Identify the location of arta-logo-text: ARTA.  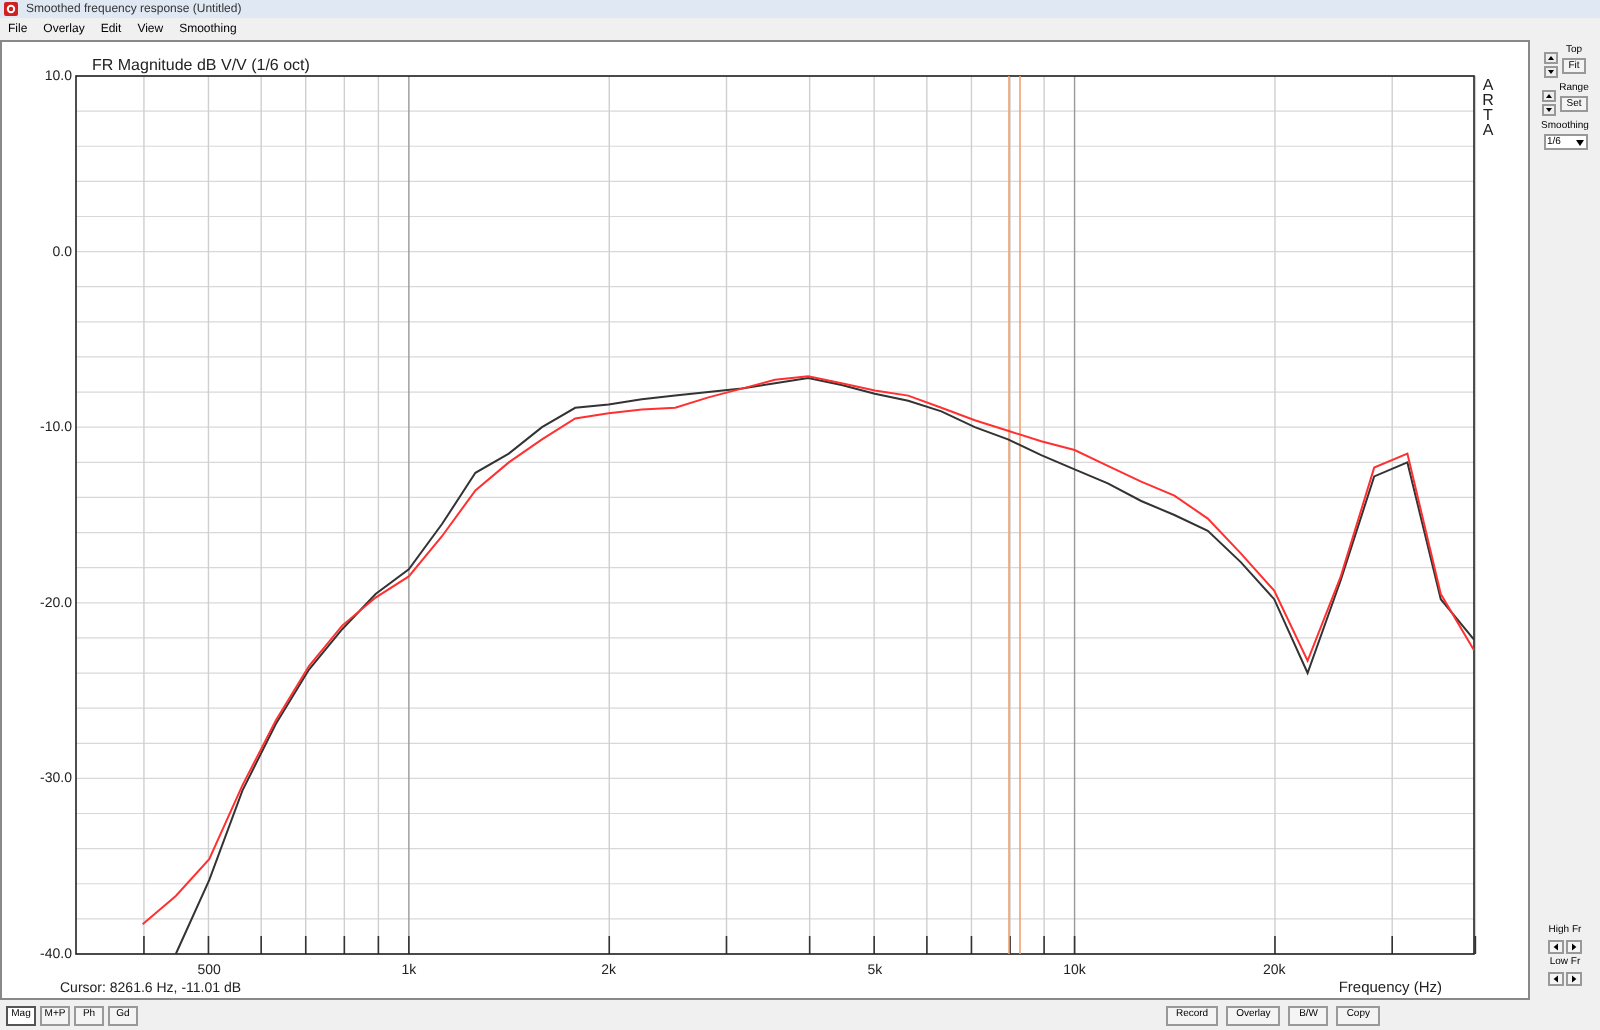
(1488, 107).